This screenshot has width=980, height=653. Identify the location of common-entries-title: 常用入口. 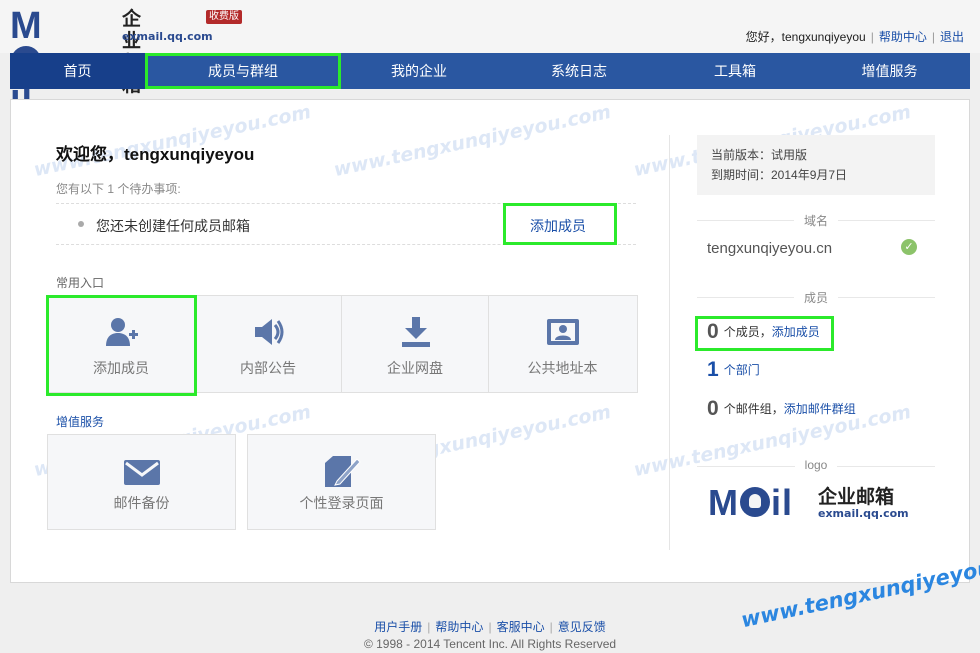
(80, 283).